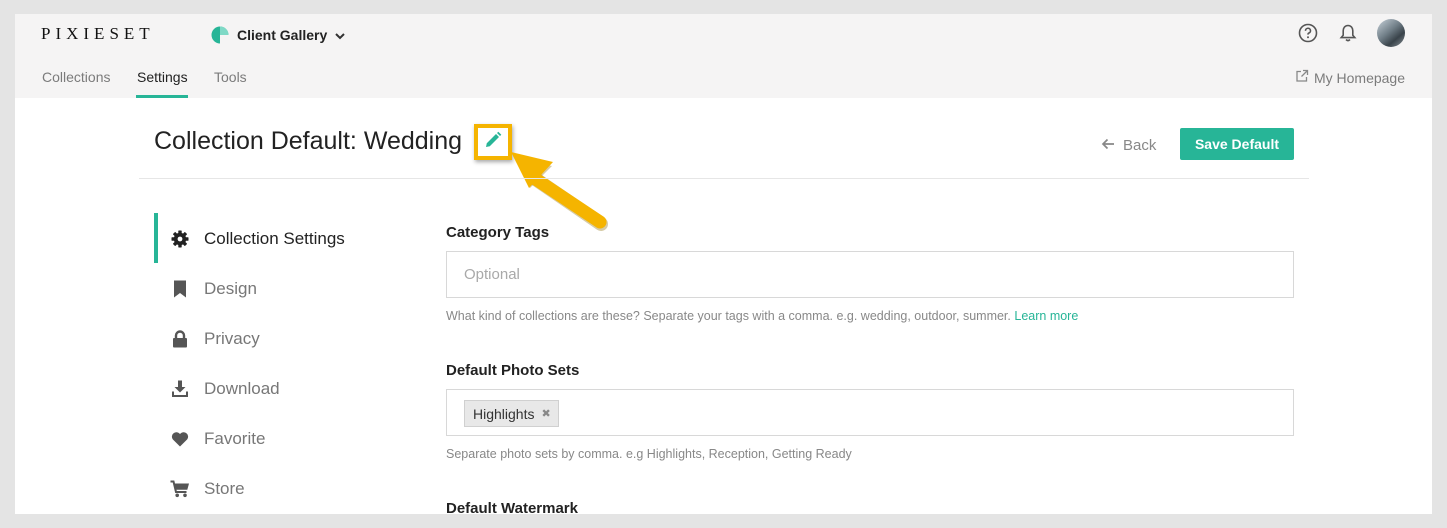 This screenshot has width=1447, height=528. What do you see at coordinates (180, 439) in the screenshot?
I see `heart-icon` at bounding box center [180, 439].